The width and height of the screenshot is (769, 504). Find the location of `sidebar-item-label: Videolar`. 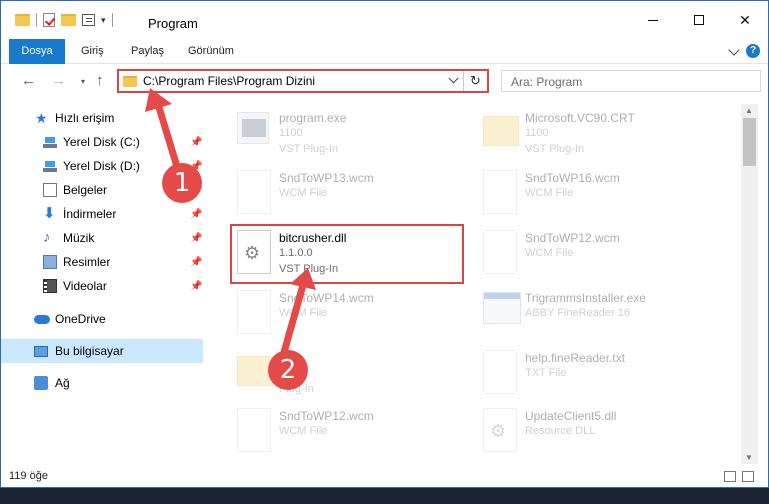

sidebar-item-label: Videolar is located at coordinates (85, 286).